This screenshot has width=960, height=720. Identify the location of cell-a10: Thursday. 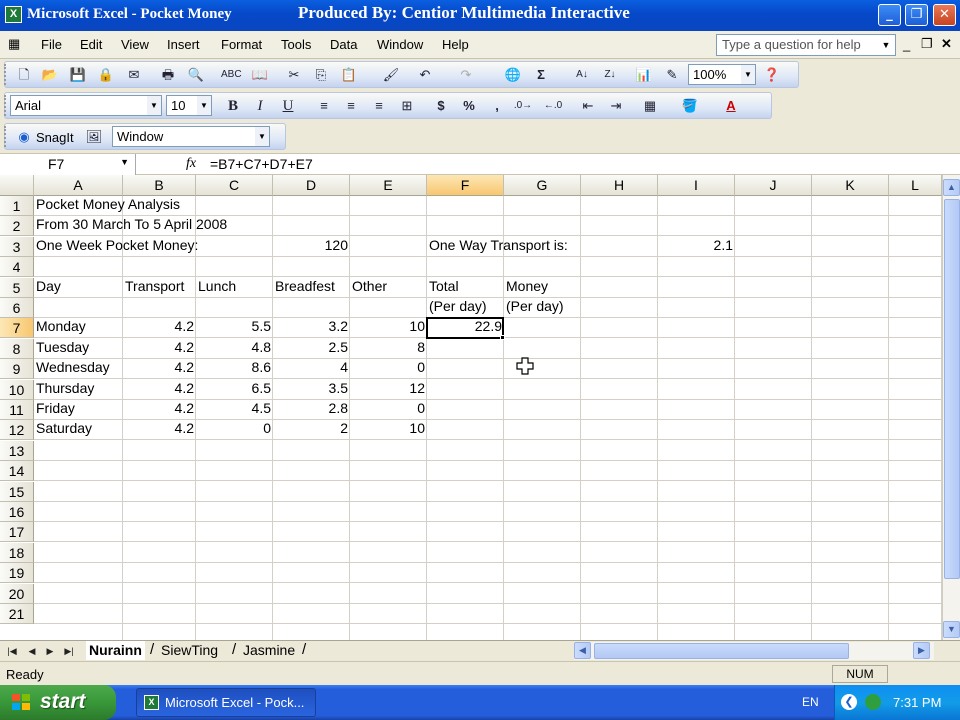
(78, 390).